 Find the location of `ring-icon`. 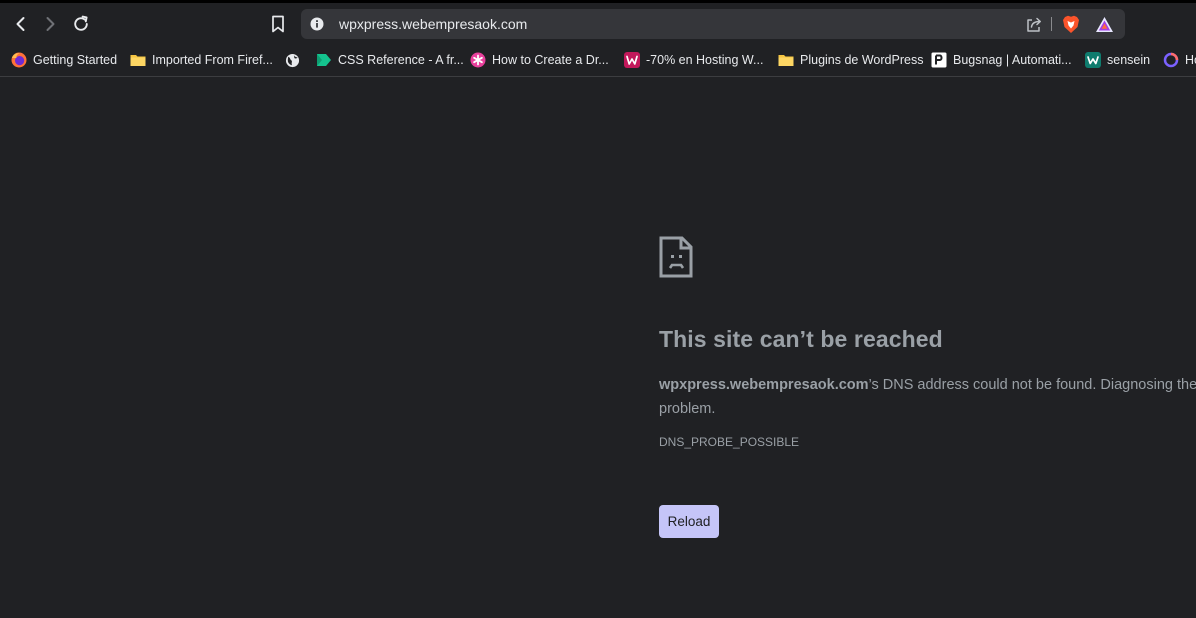

ring-icon is located at coordinates (1171, 60).